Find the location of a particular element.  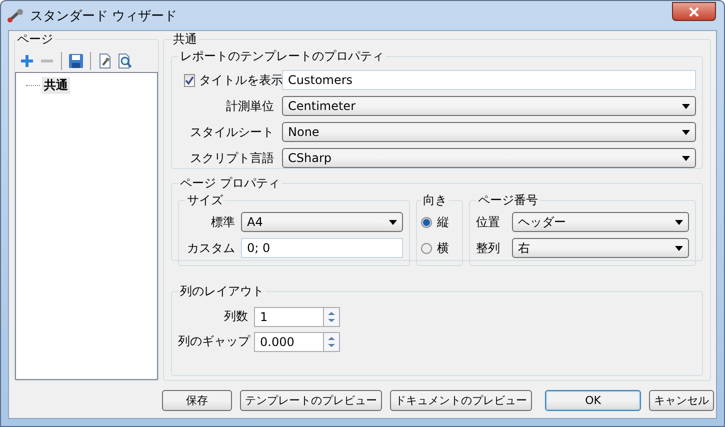

group-title: 共通 is located at coordinates (185, 39).